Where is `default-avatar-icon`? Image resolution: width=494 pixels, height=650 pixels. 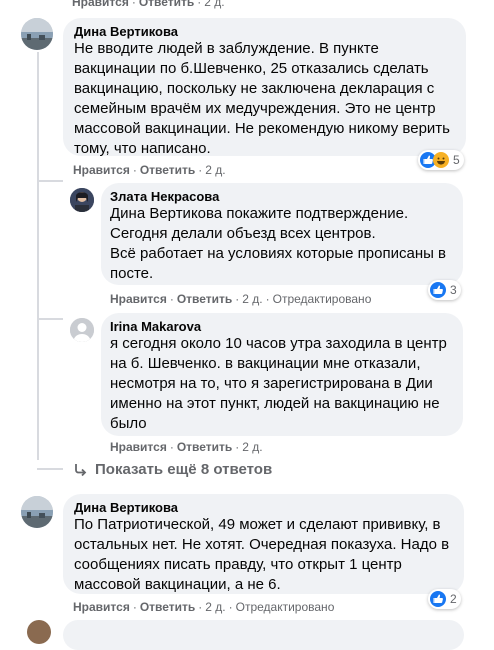 default-avatar-icon is located at coordinates (82, 330).